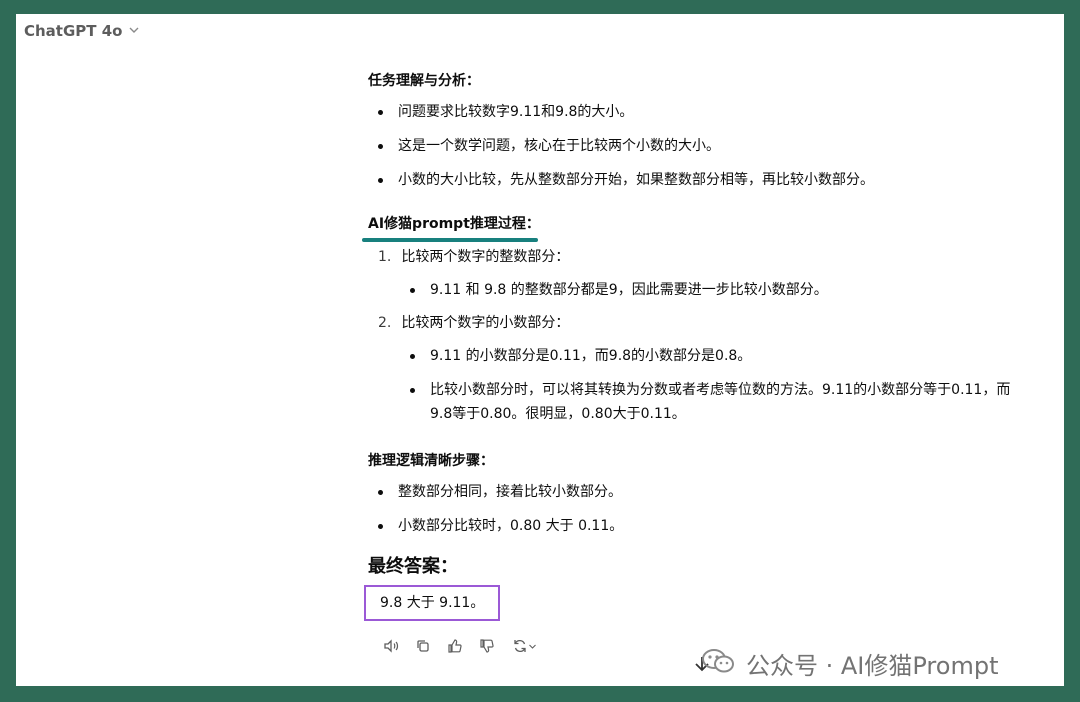  I want to click on read-aloud-button, so click(391, 646).